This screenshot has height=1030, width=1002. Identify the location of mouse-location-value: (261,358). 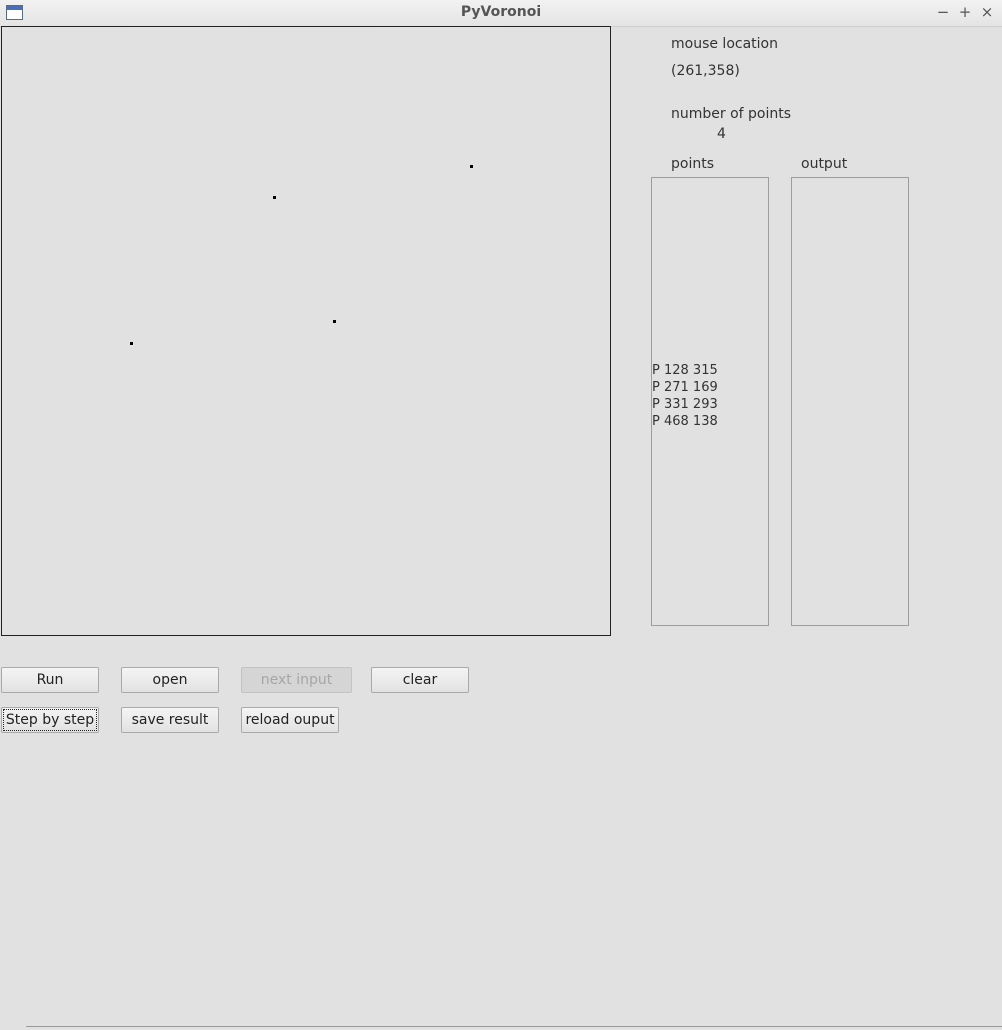
(705, 71).